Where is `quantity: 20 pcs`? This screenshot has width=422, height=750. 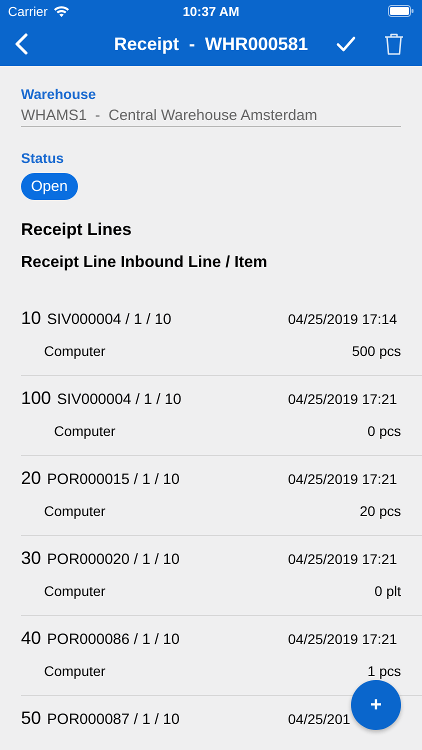
quantity: 20 pcs is located at coordinates (380, 511).